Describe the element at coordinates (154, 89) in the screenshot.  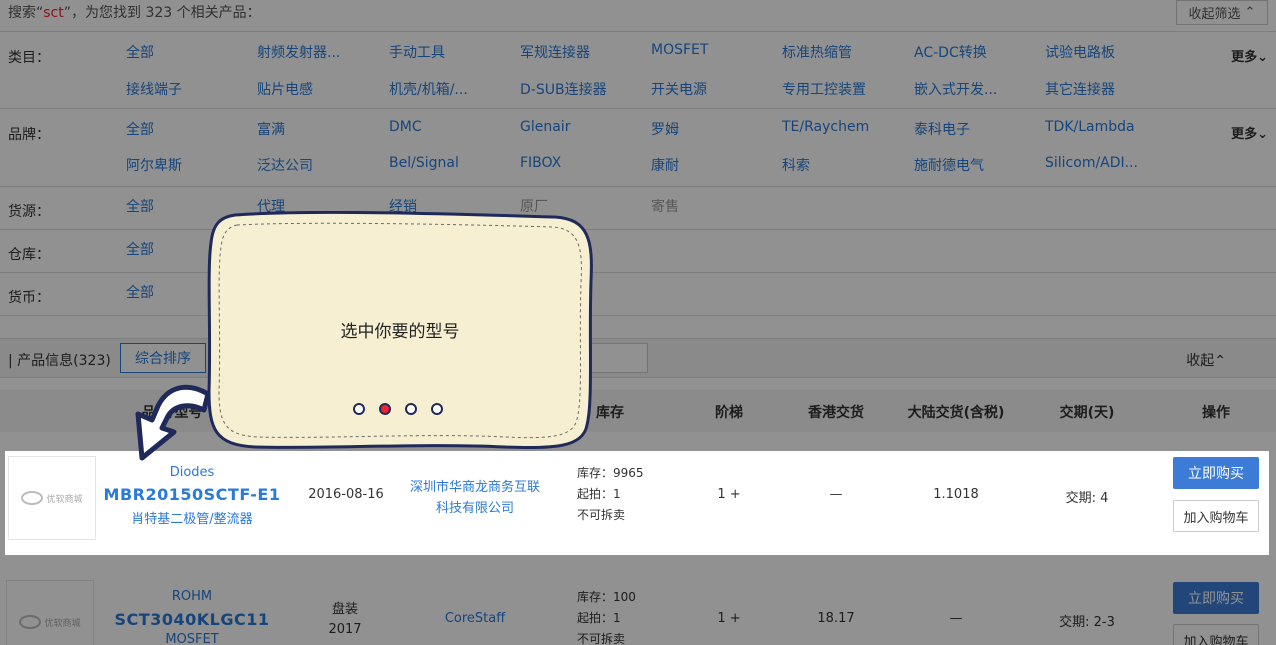
I see `filter-option: 接线端子` at that location.